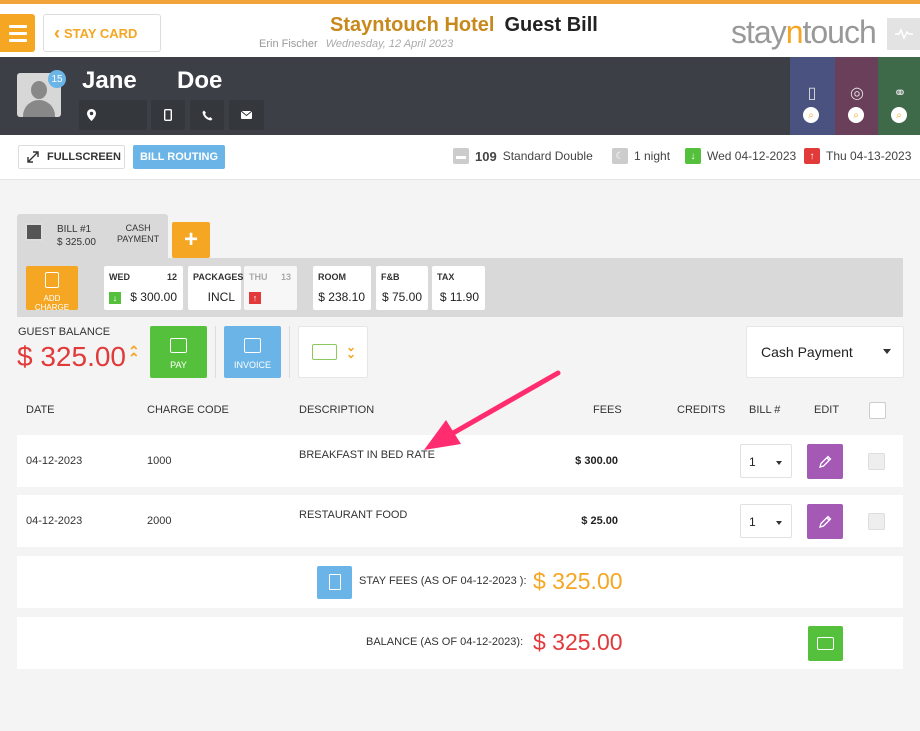 The height and width of the screenshot is (731, 920). I want to click on summary-cell-thu: THU 13 ↑, so click(270, 288).